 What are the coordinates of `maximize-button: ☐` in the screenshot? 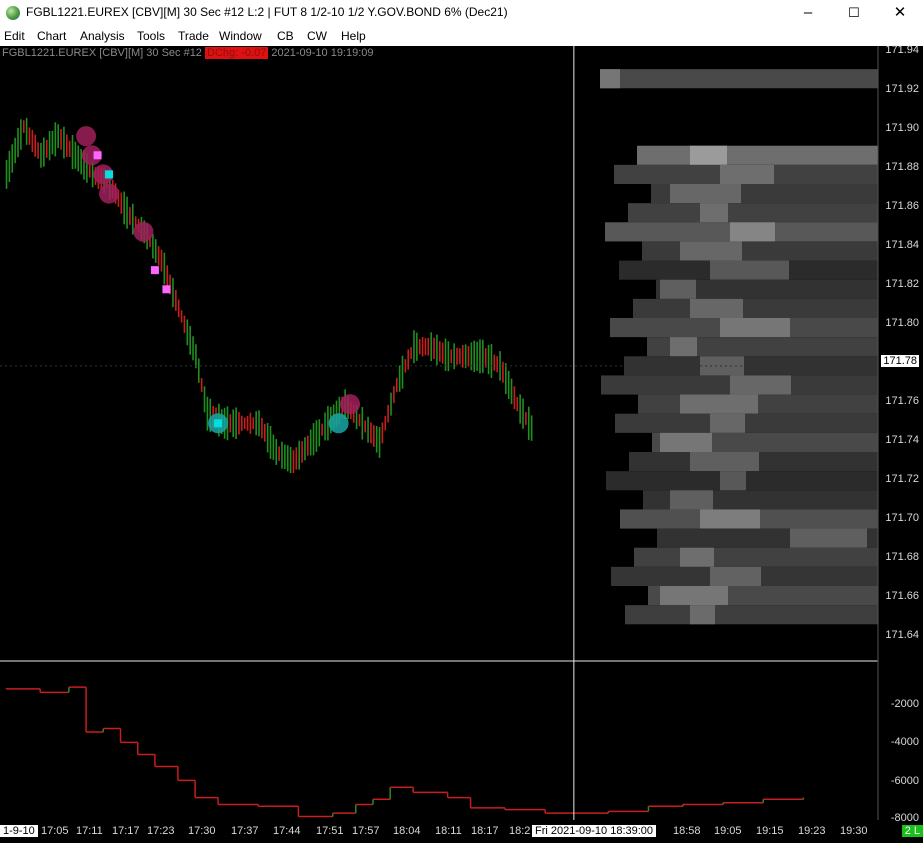 It's located at (854, 13).